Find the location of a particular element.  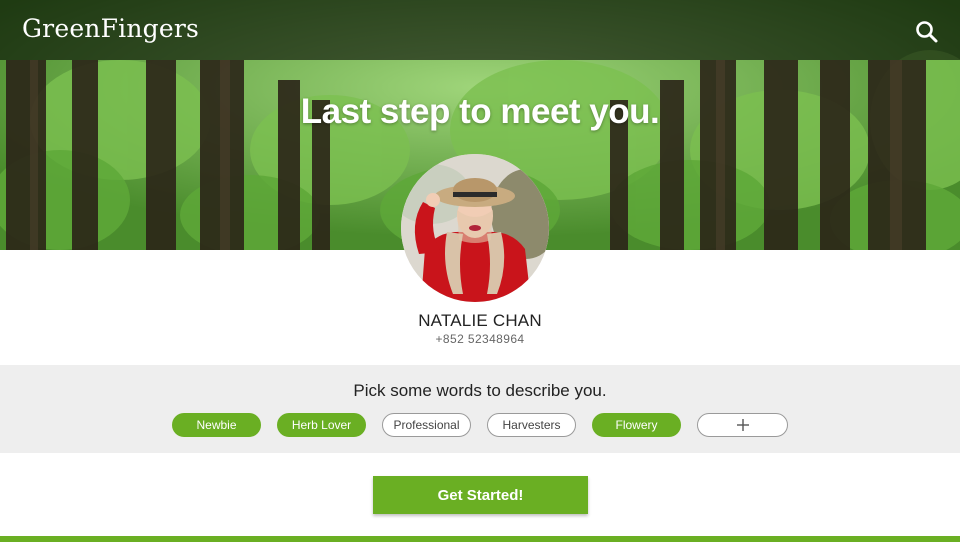

tag-newbie: Newbie is located at coordinates (216, 425).